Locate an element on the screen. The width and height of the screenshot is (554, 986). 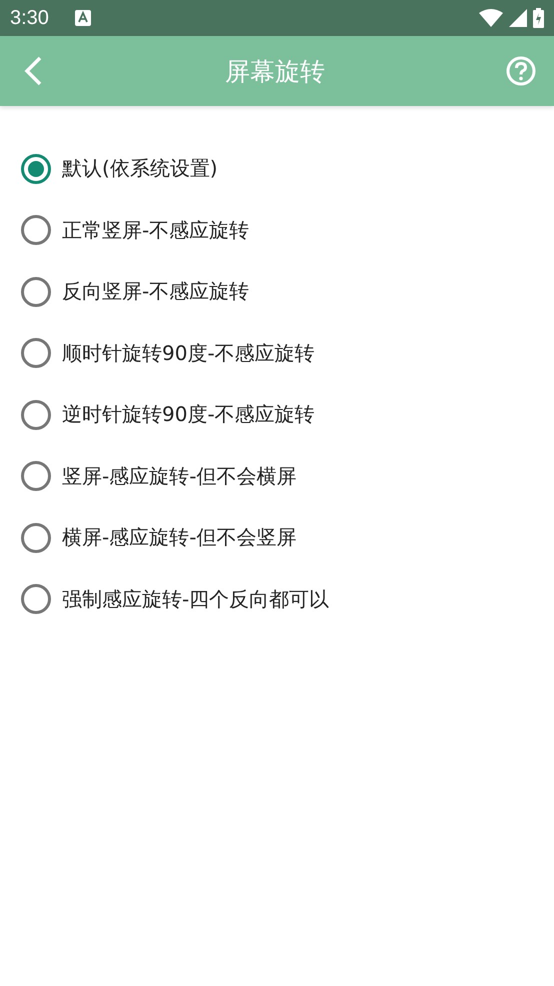
radio-option: 反向竖屏-不感应旋转 is located at coordinates (287, 291).